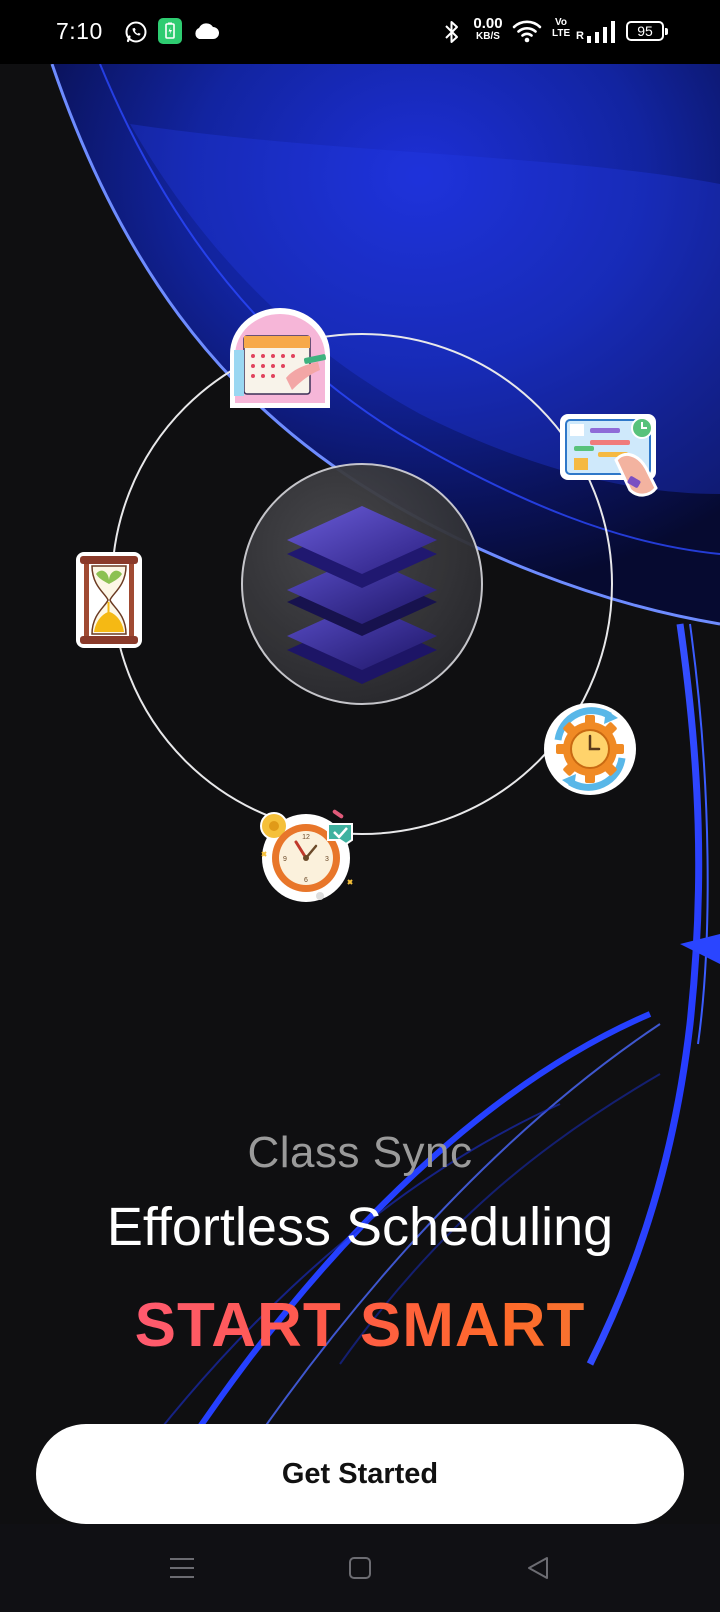 This screenshot has height=1612, width=720. I want to click on svg-text: 3, so click(327, 859).